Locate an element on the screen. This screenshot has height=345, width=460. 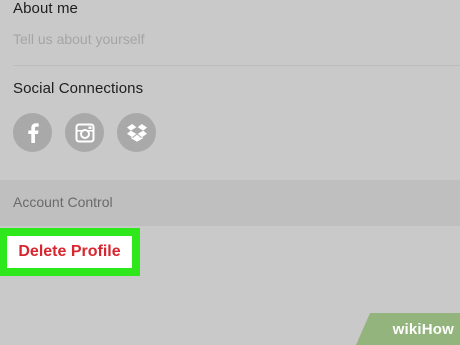
about-me-input: Tell us about yourself is located at coordinates (79, 39).